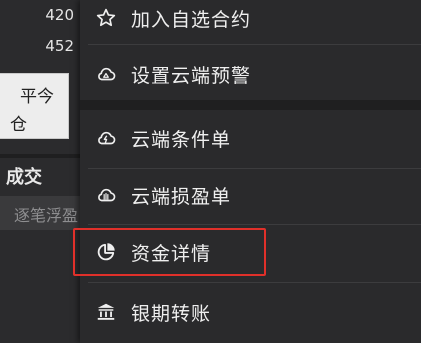 Image resolution: width=421 pixels, height=343 pixels. What do you see at coordinates (250, 252) in the screenshot?
I see `menu-item-fund-details: 资金详情` at bounding box center [250, 252].